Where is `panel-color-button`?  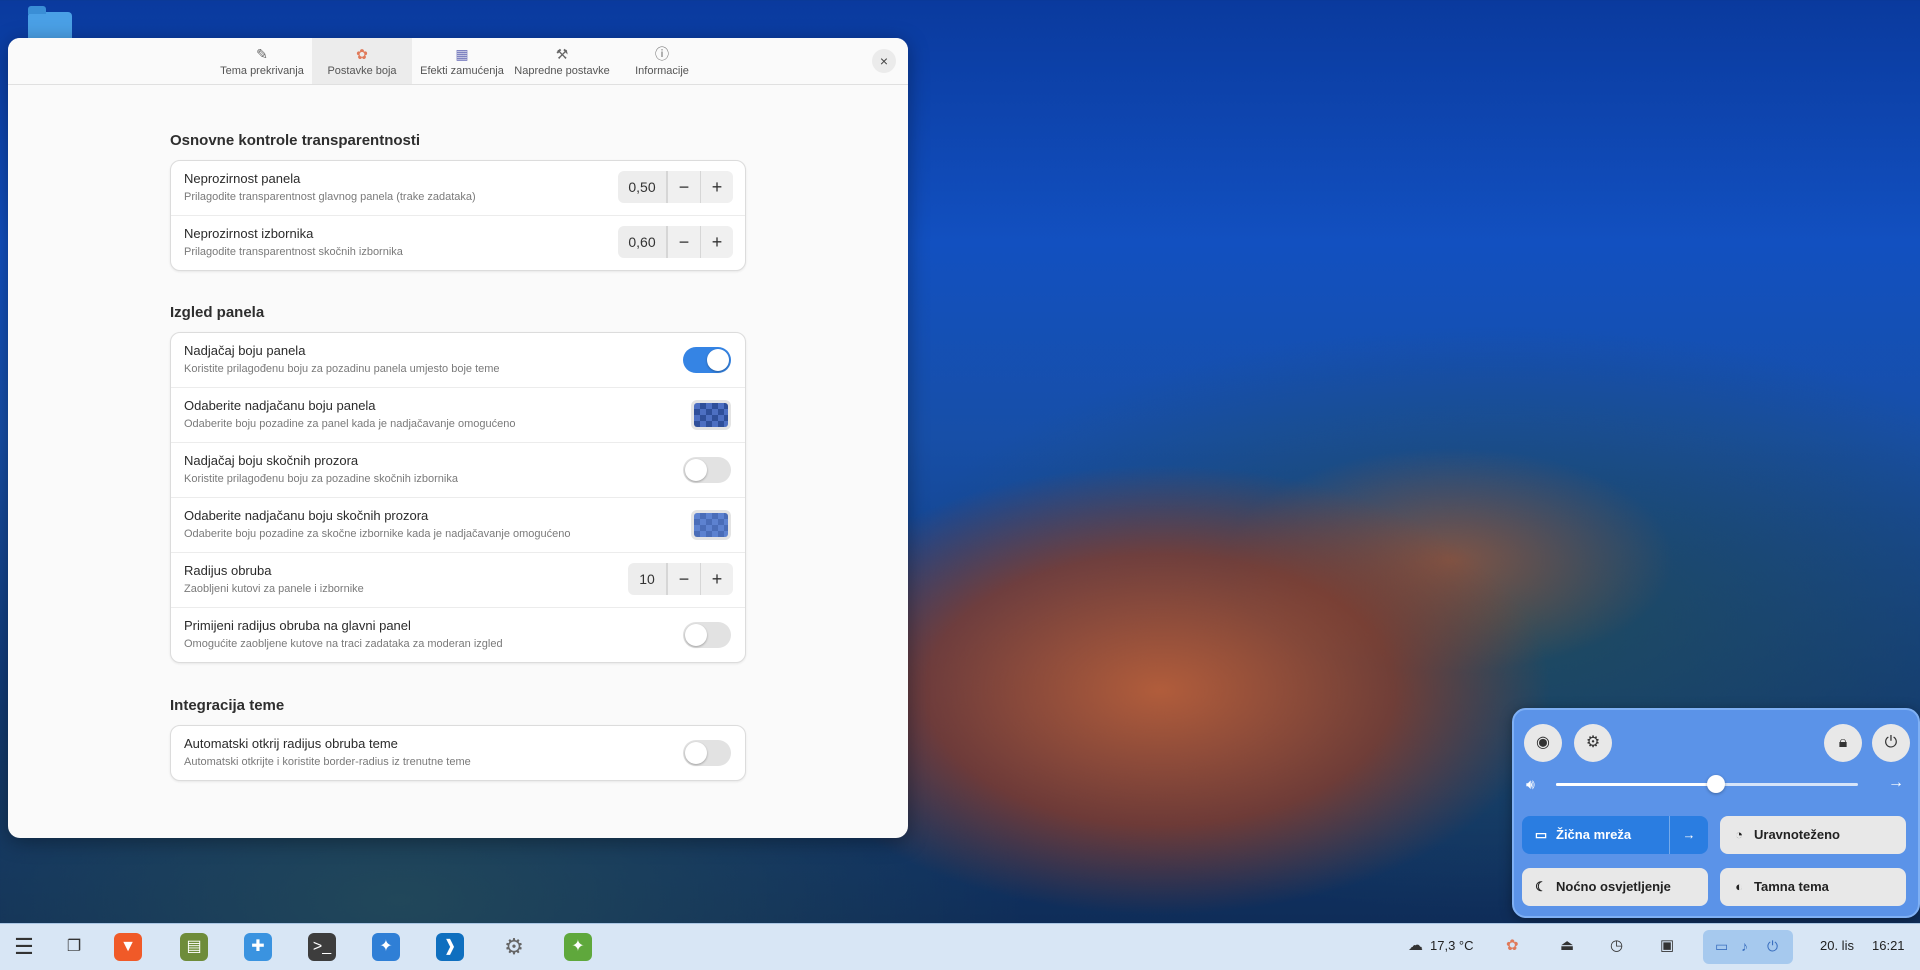
panel-color-button is located at coordinates (711, 415).